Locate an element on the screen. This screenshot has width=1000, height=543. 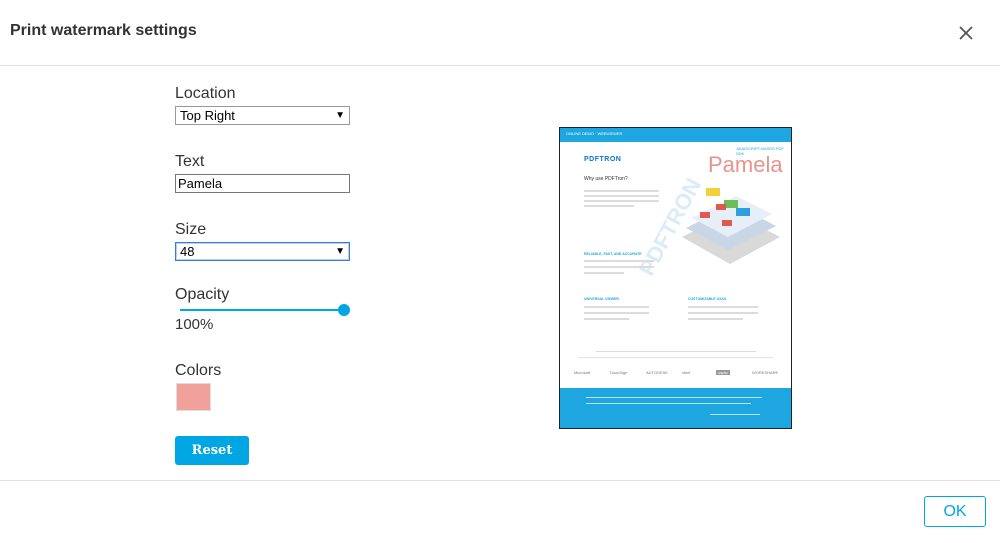
close-icon is located at coordinates (966, 33).